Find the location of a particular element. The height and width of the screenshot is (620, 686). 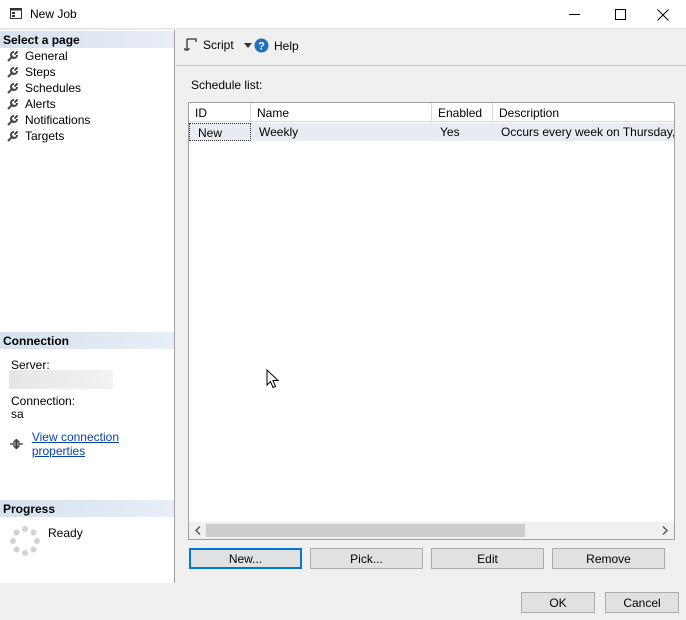

nav-item-label: Targets is located at coordinates (45, 136).